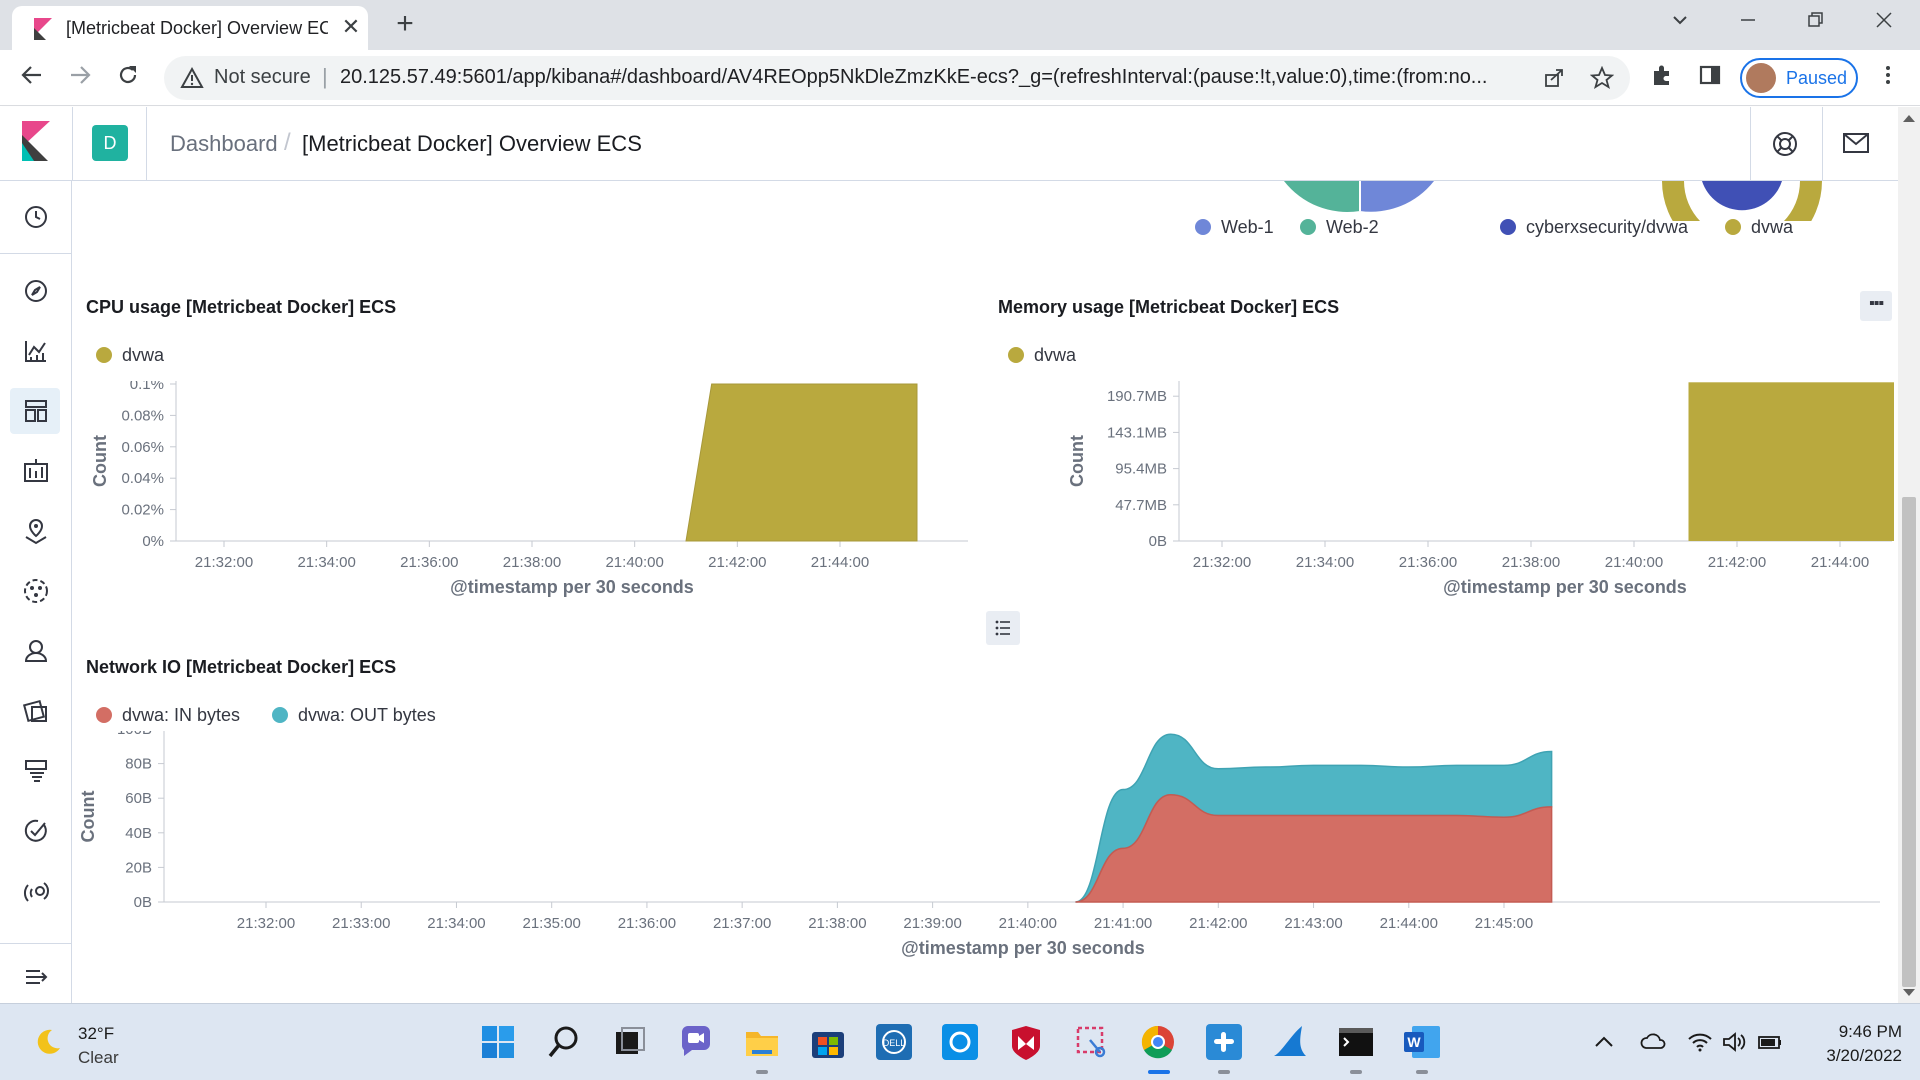 This screenshot has width=1920, height=1080. What do you see at coordinates (110, 143) in the screenshot?
I see `space-avatar: D` at bounding box center [110, 143].